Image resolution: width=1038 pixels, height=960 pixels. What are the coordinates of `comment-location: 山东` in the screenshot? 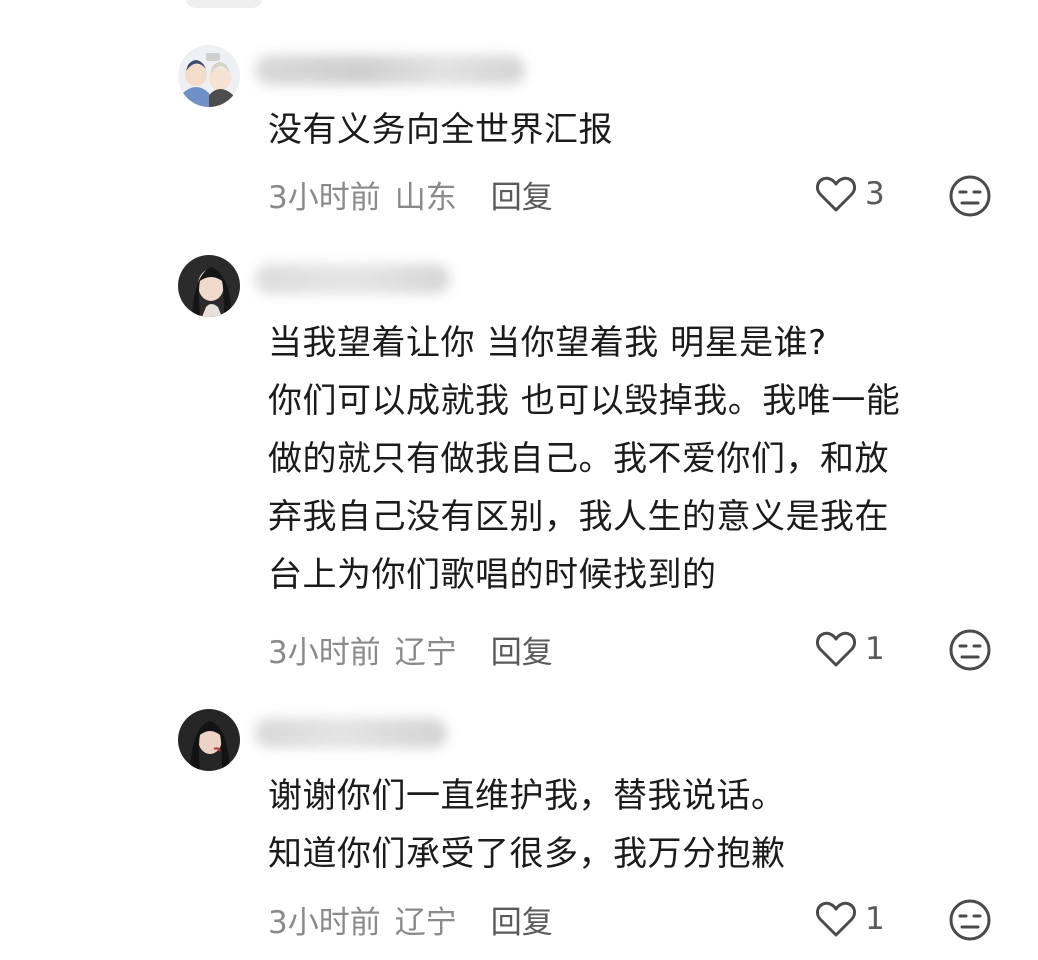 It's located at (425, 197).